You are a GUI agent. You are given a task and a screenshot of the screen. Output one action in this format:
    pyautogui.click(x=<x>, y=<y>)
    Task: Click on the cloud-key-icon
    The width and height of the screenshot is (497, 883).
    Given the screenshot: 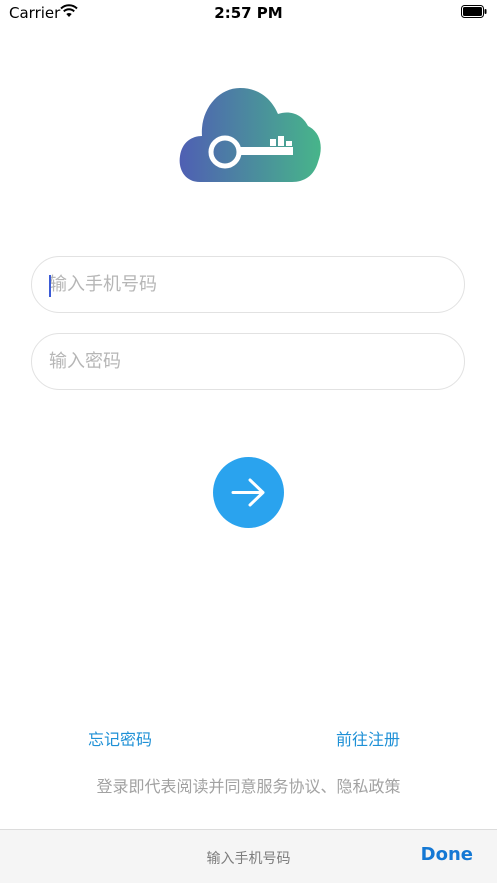 What is the action you would take?
    pyautogui.click(x=250, y=135)
    